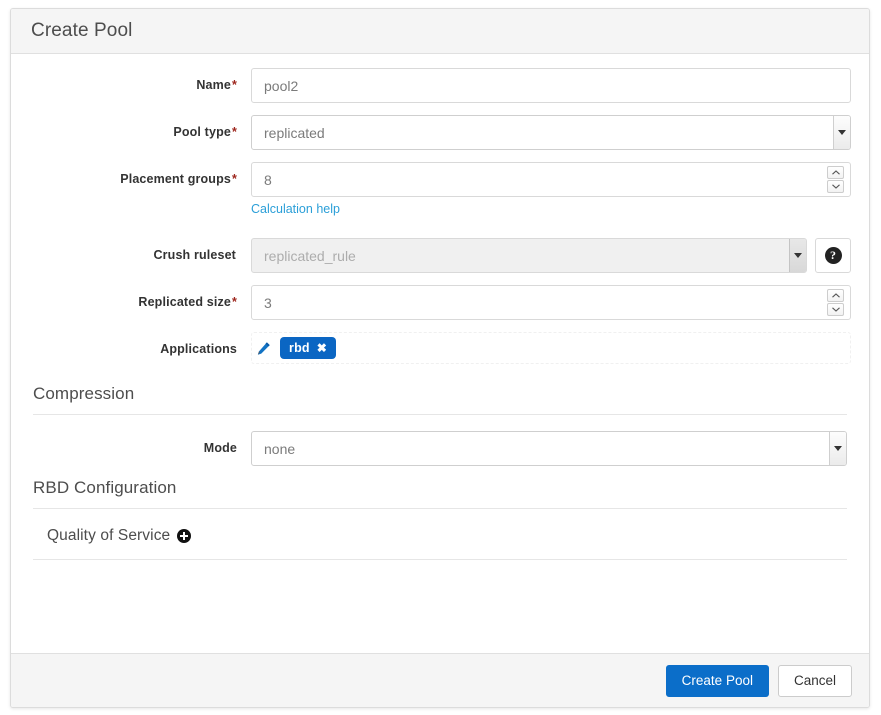 The width and height of the screenshot is (881, 715). I want to click on label-crush-ruleset-text: Crush ruleset, so click(194, 255).